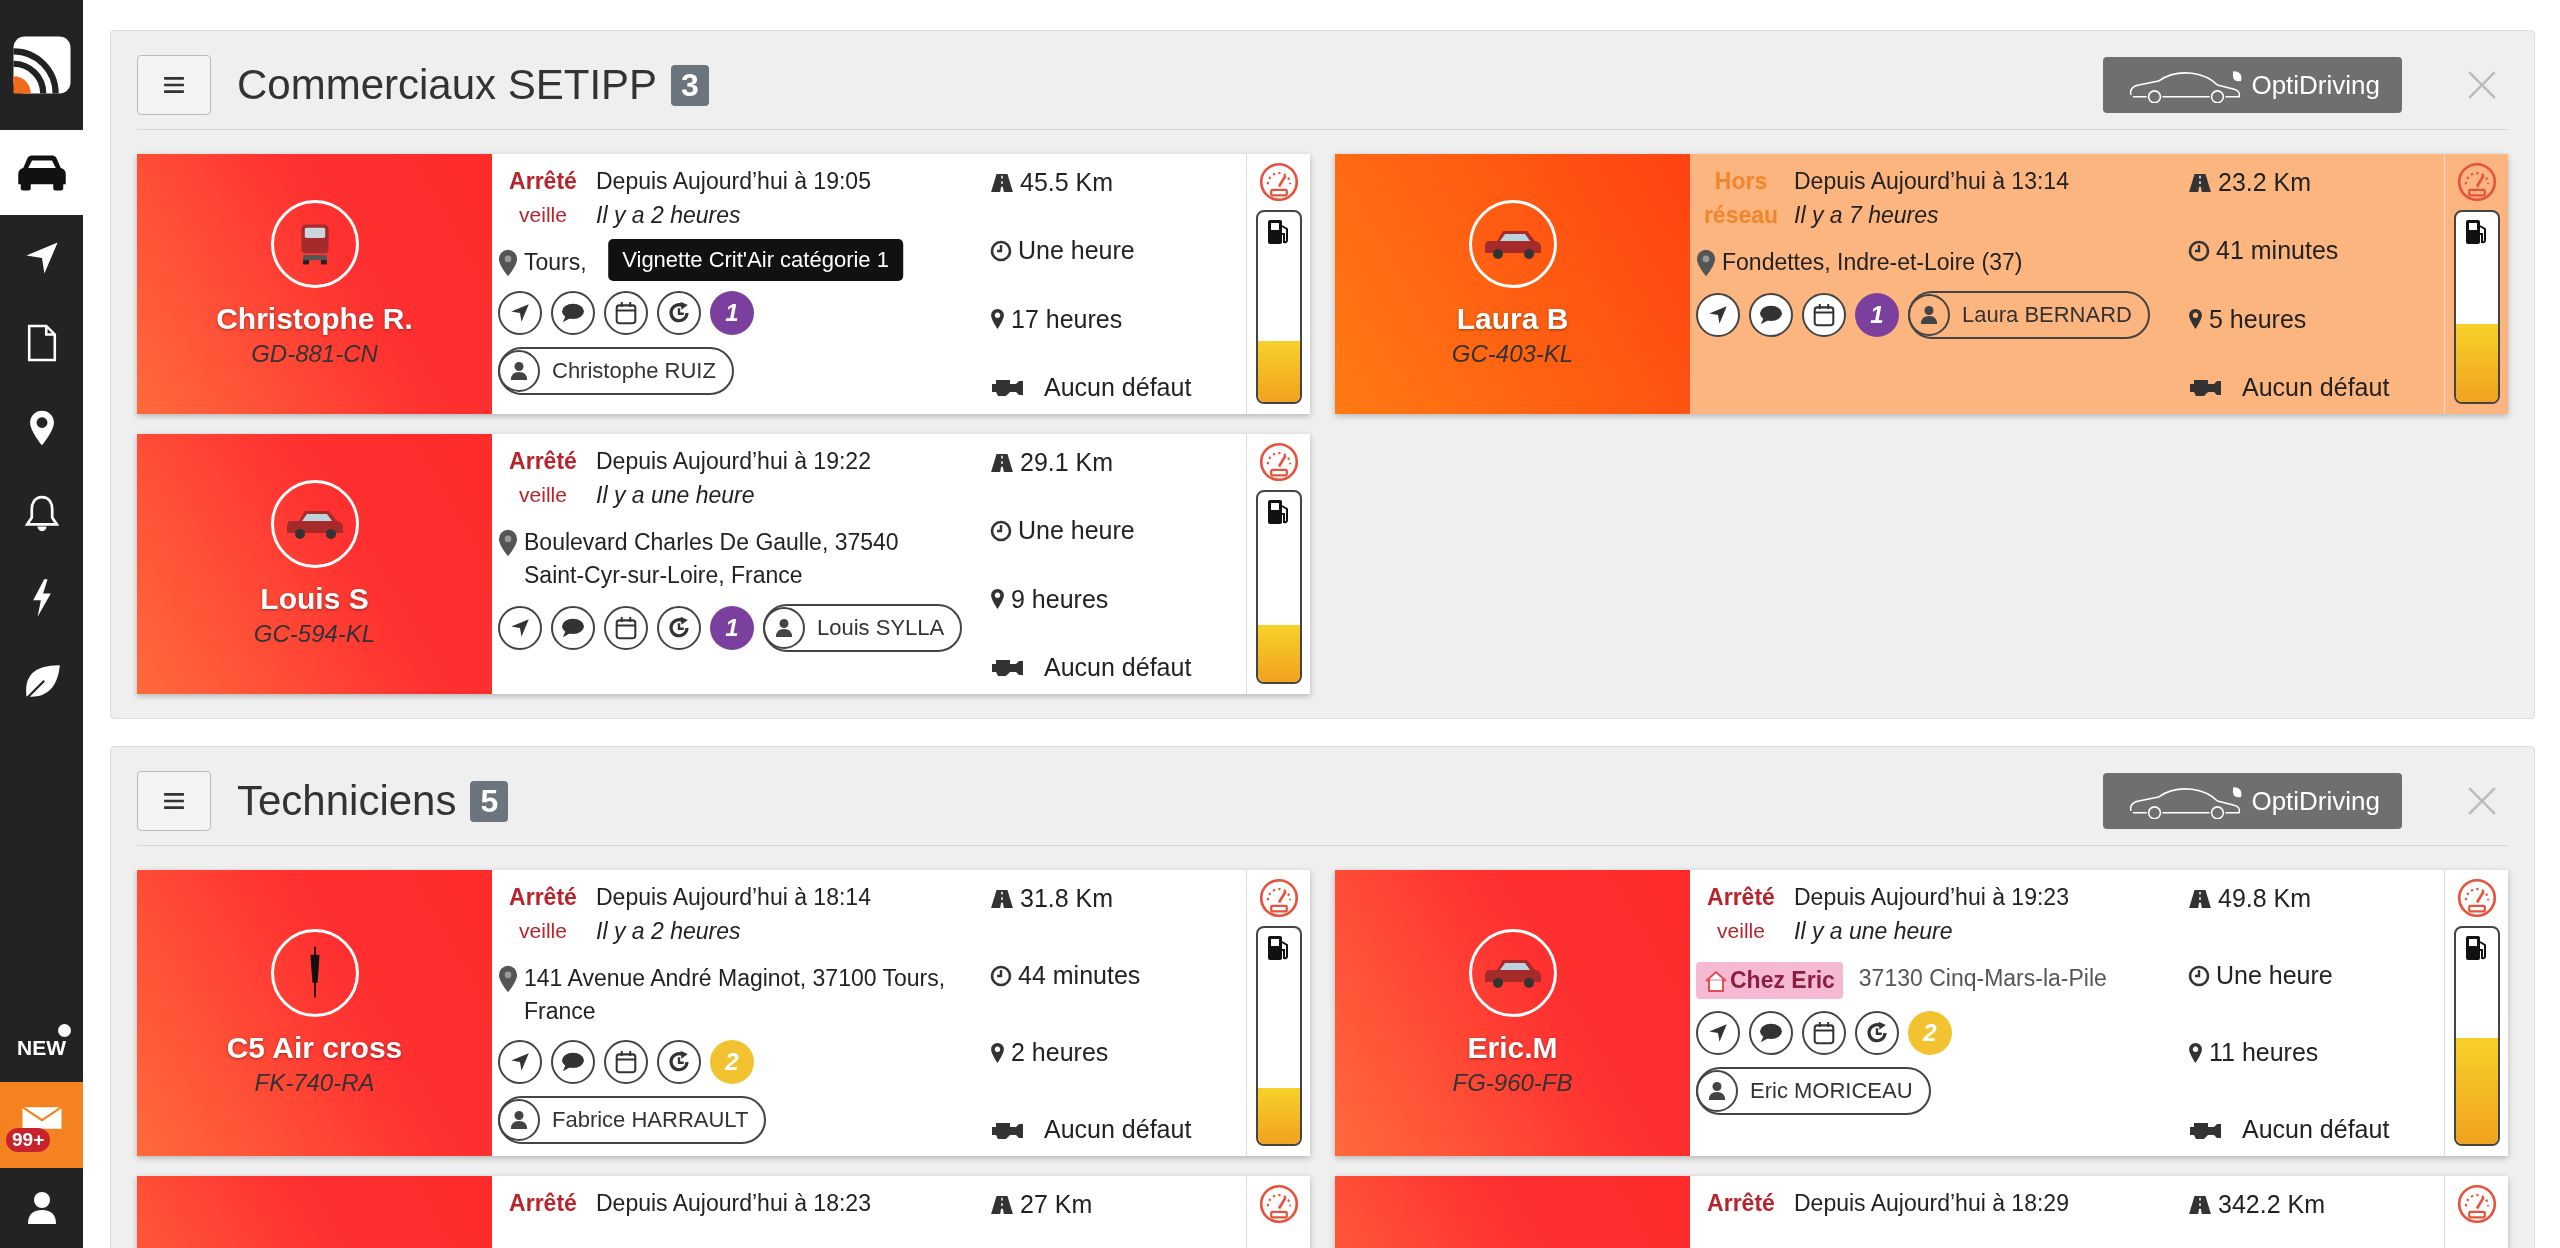 This screenshot has width=2560, height=1248. What do you see at coordinates (2482, 801) in the screenshot?
I see `close-icon` at bounding box center [2482, 801].